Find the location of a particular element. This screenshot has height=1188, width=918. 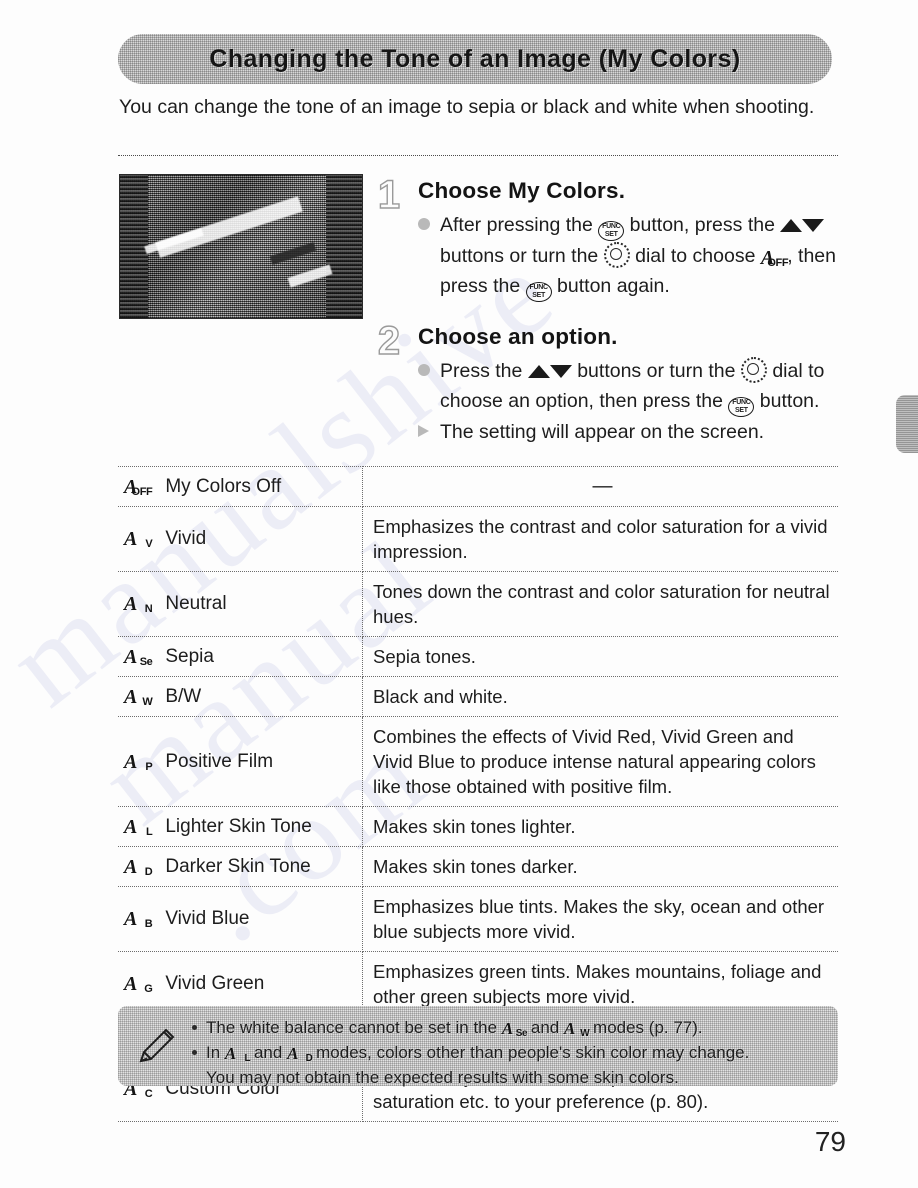

camera-screen-thumbnail is located at coordinates (241, 246).